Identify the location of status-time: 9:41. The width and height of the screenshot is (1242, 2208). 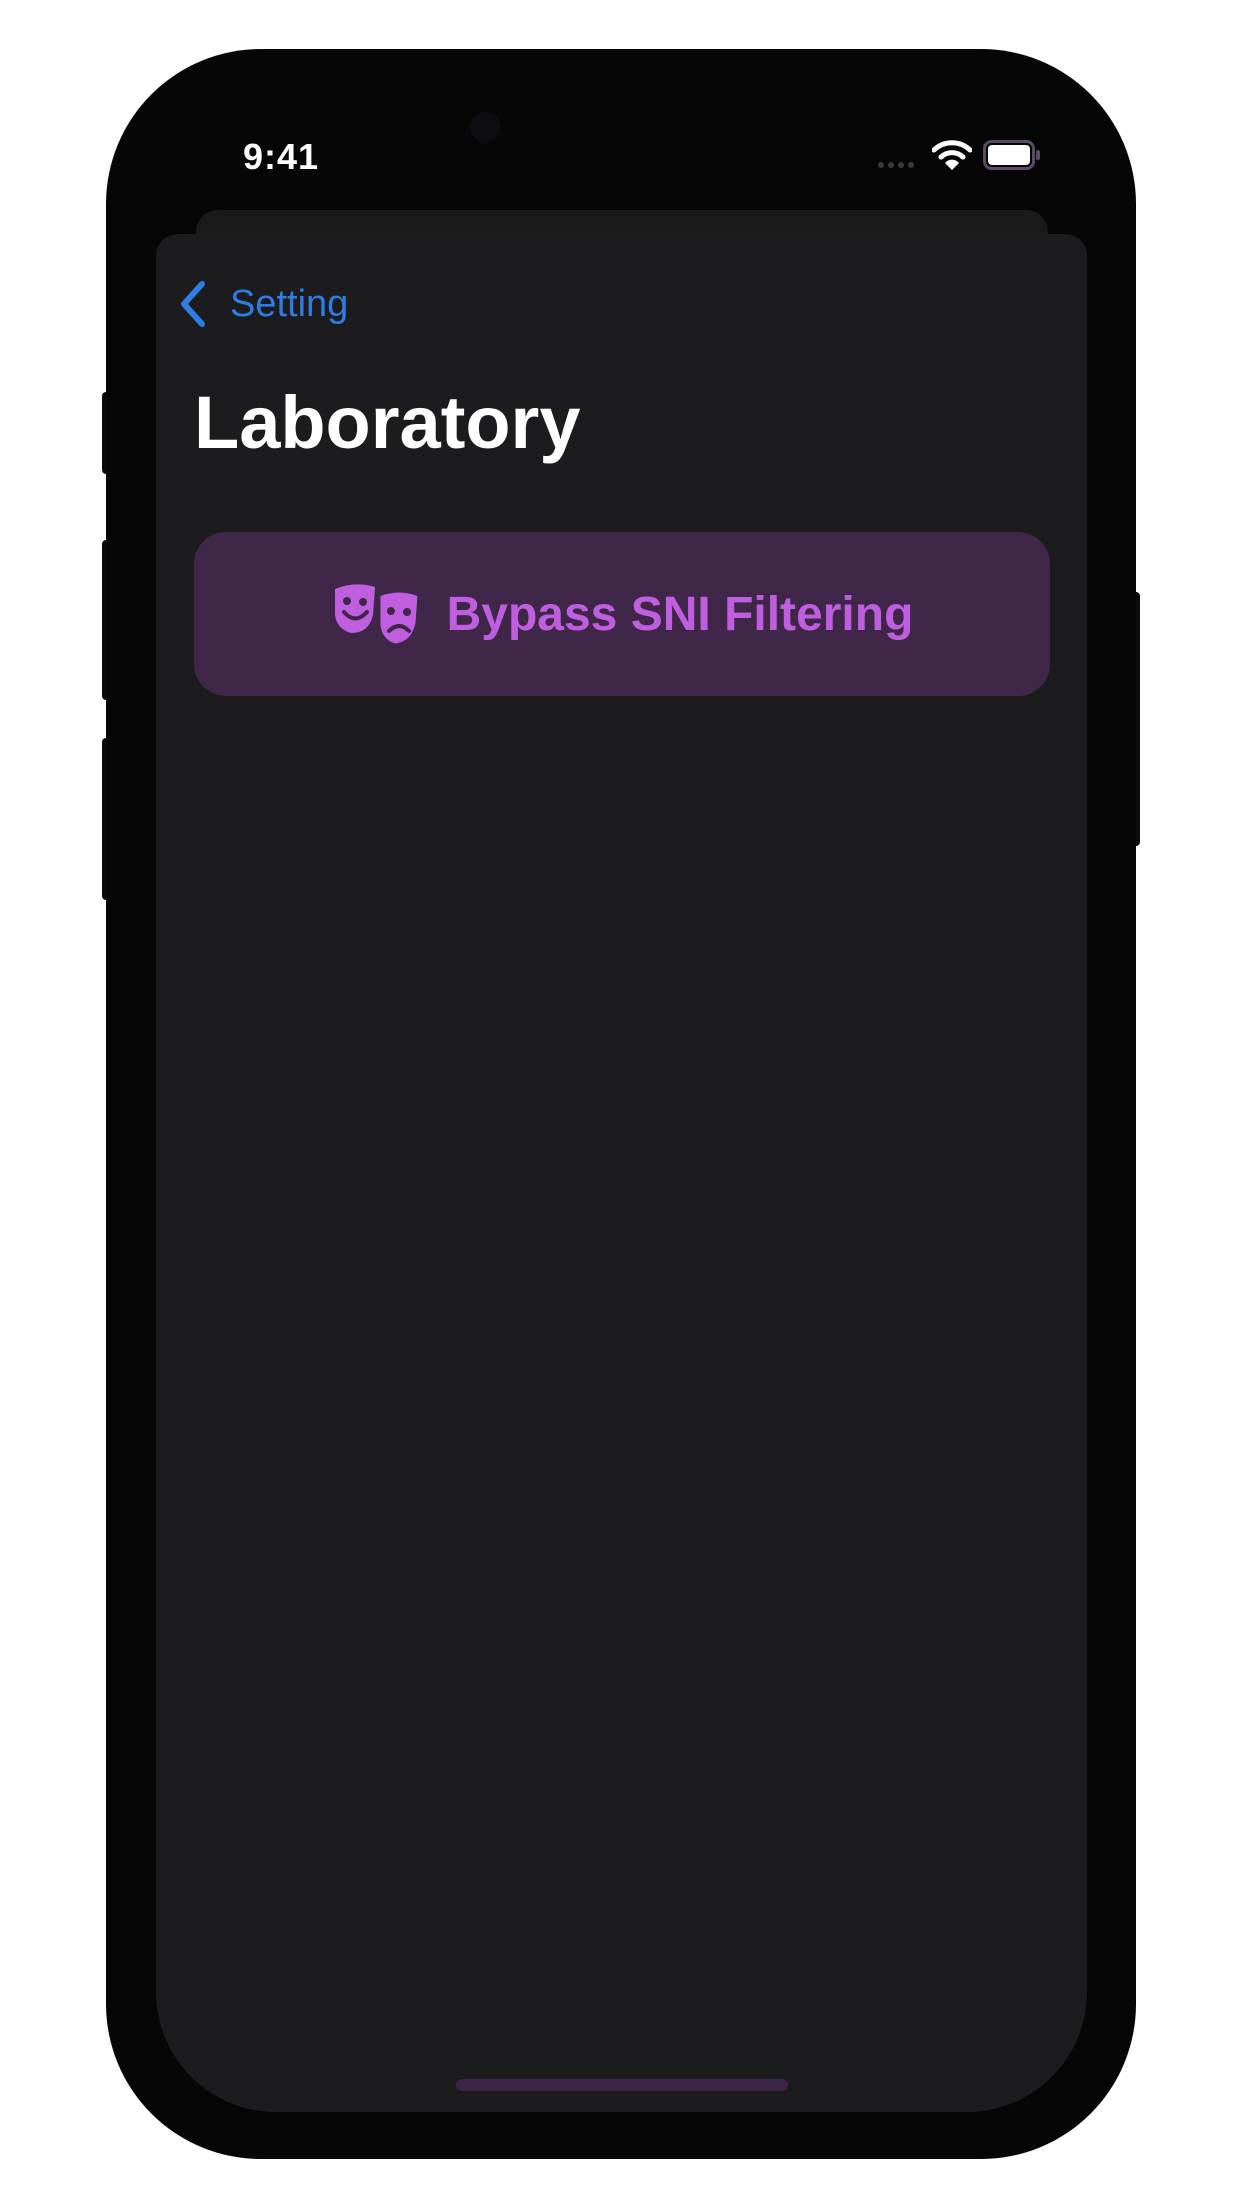
(281, 156).